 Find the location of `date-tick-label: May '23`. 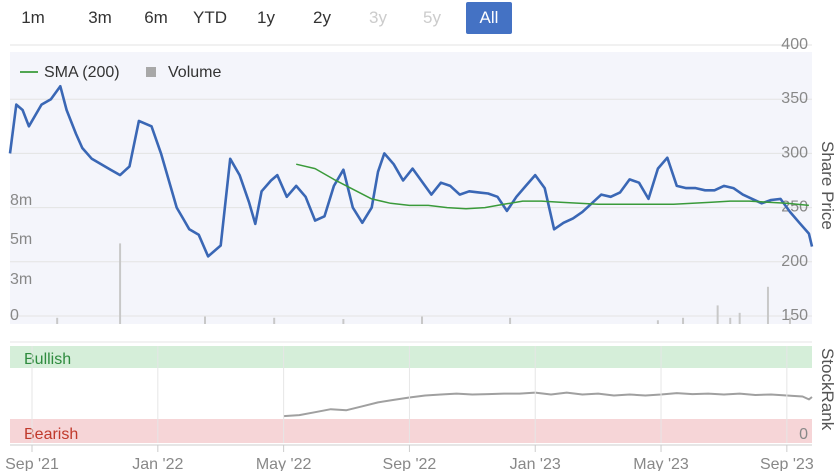

date-tick-label: May '23 is located at coordinates (661, 463).